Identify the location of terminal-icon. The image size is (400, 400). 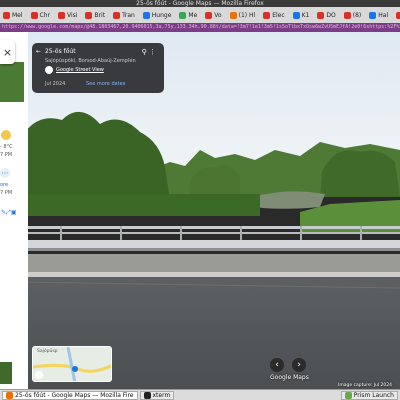
(147, 395).